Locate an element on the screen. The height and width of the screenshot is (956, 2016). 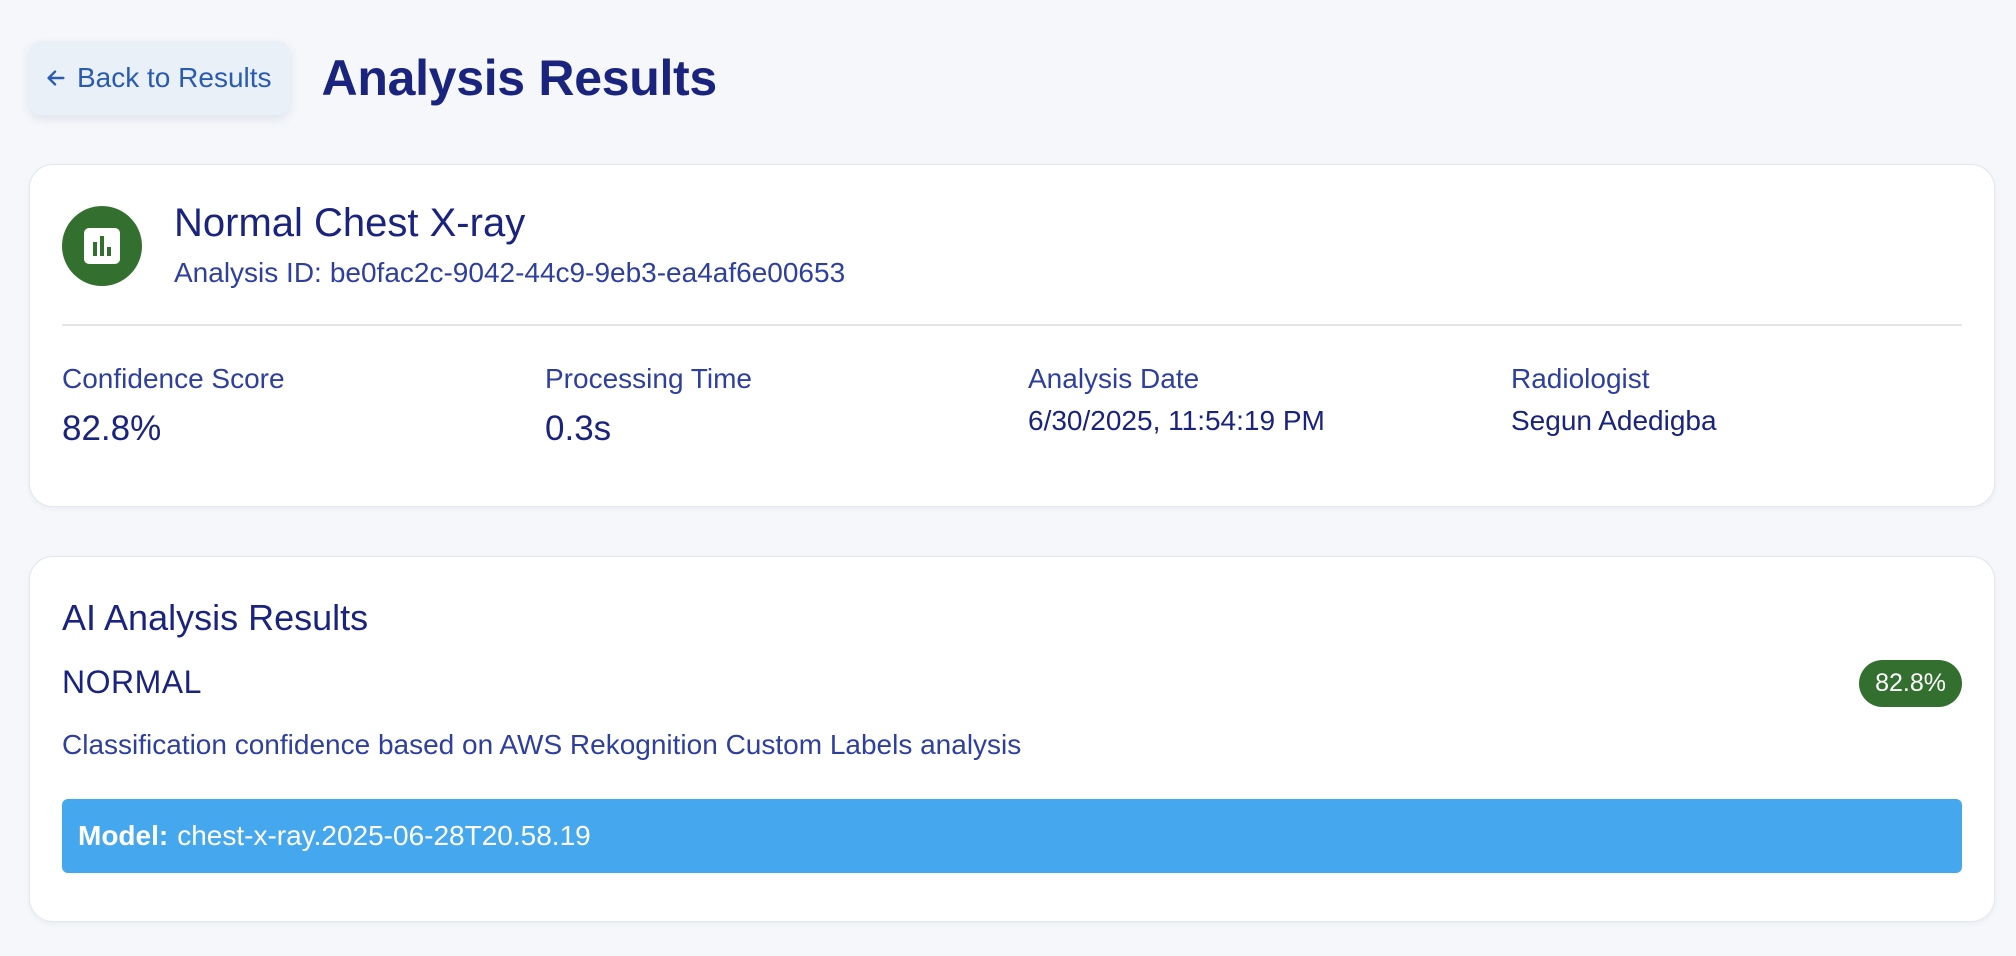
confidence-badge: 82.8% is located at coordinates (1910, 683).